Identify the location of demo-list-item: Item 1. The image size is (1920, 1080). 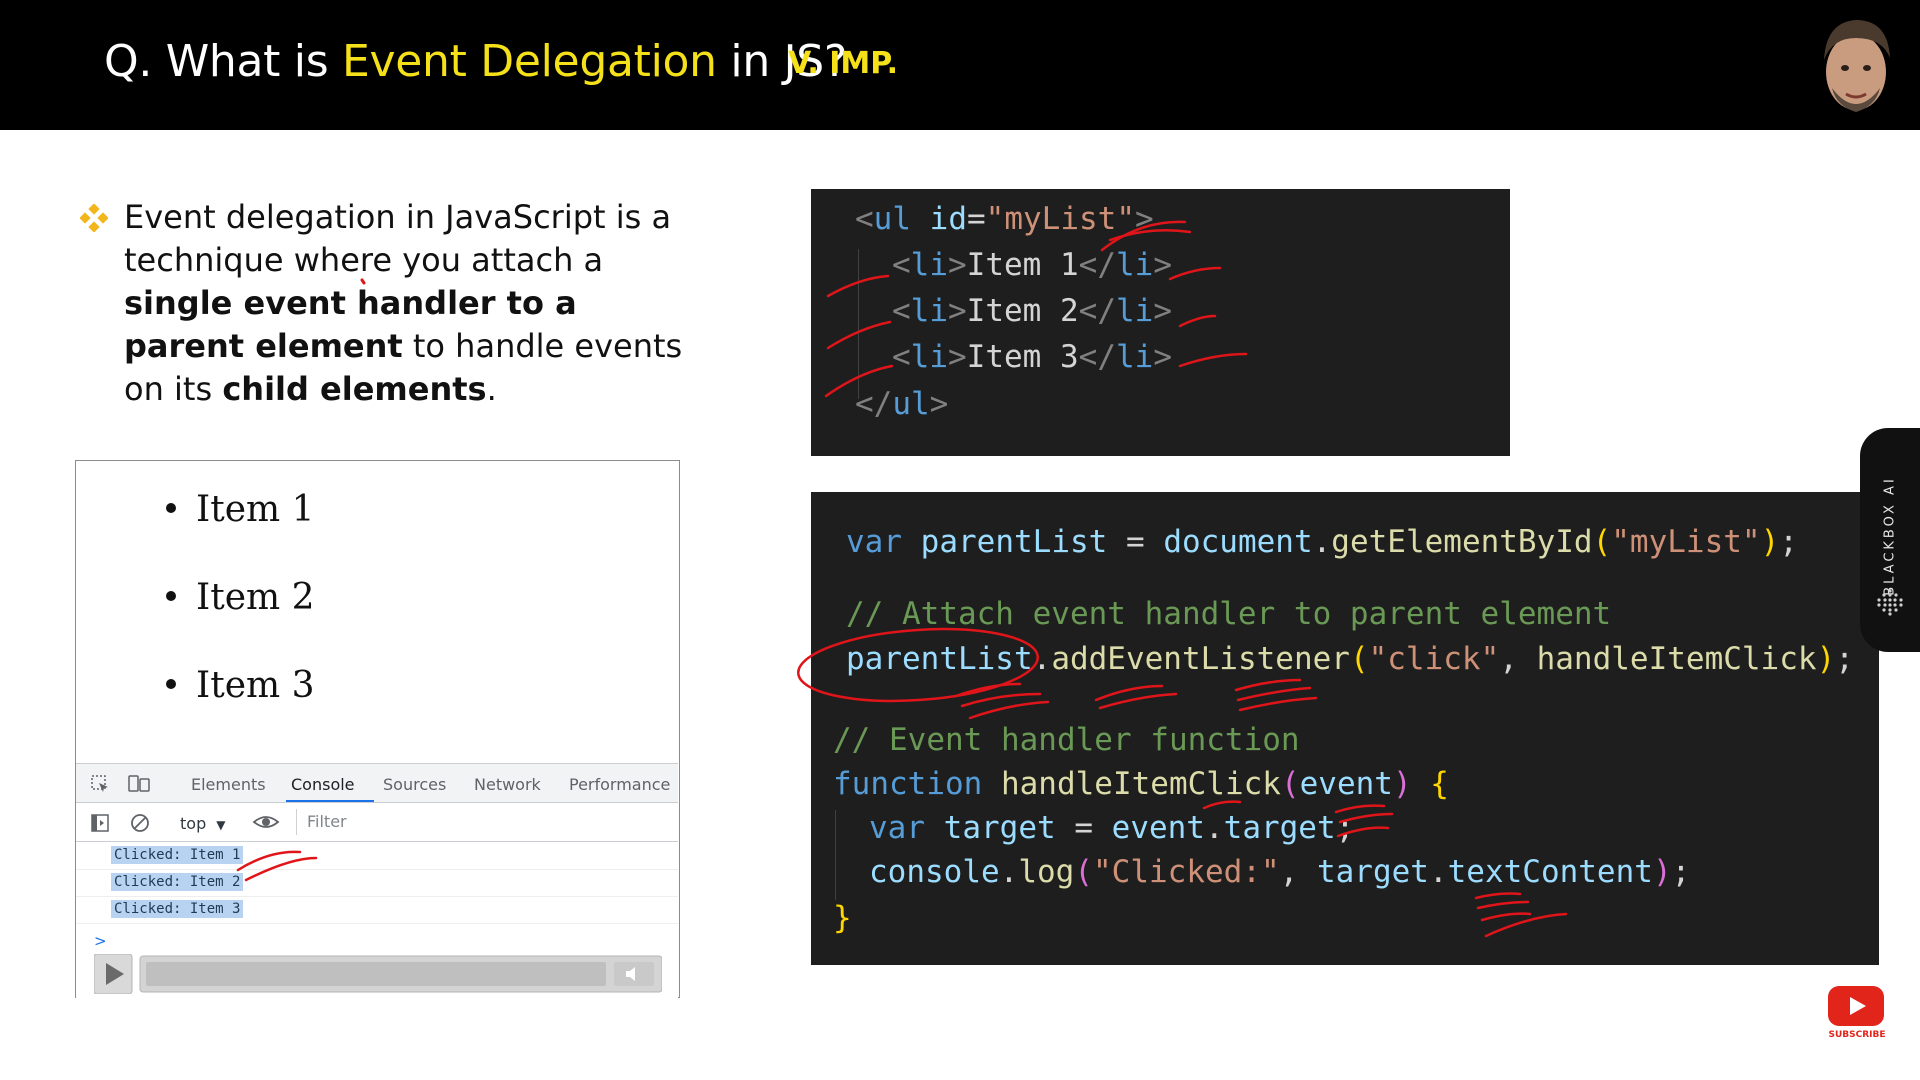
(240, 509).